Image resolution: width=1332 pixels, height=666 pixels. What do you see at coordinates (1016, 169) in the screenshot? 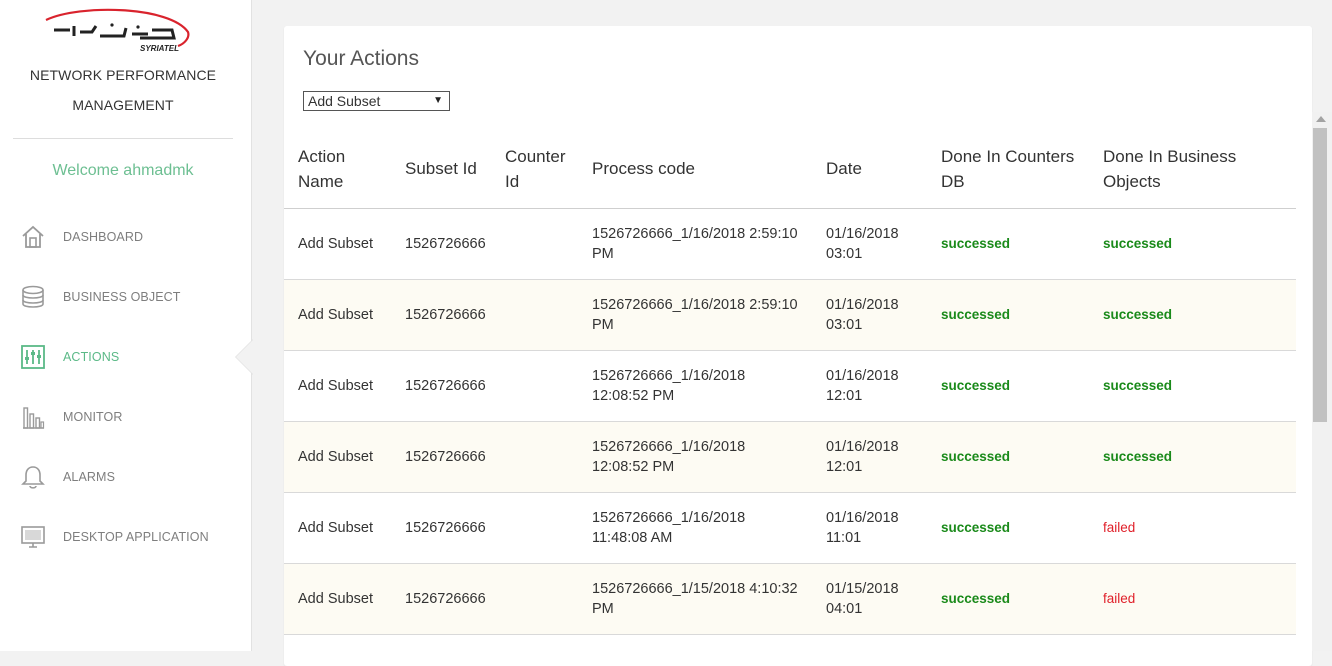
I see `header-done-in-counters-db: Done In Counters DB` at bounding box center [1016, 169].